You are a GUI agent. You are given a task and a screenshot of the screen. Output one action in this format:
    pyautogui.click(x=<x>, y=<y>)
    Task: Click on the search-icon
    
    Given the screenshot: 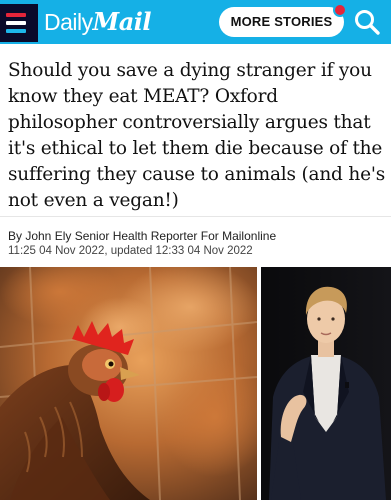 What is the action you would take?
    pyautogui.click(x=367, y=22)
    